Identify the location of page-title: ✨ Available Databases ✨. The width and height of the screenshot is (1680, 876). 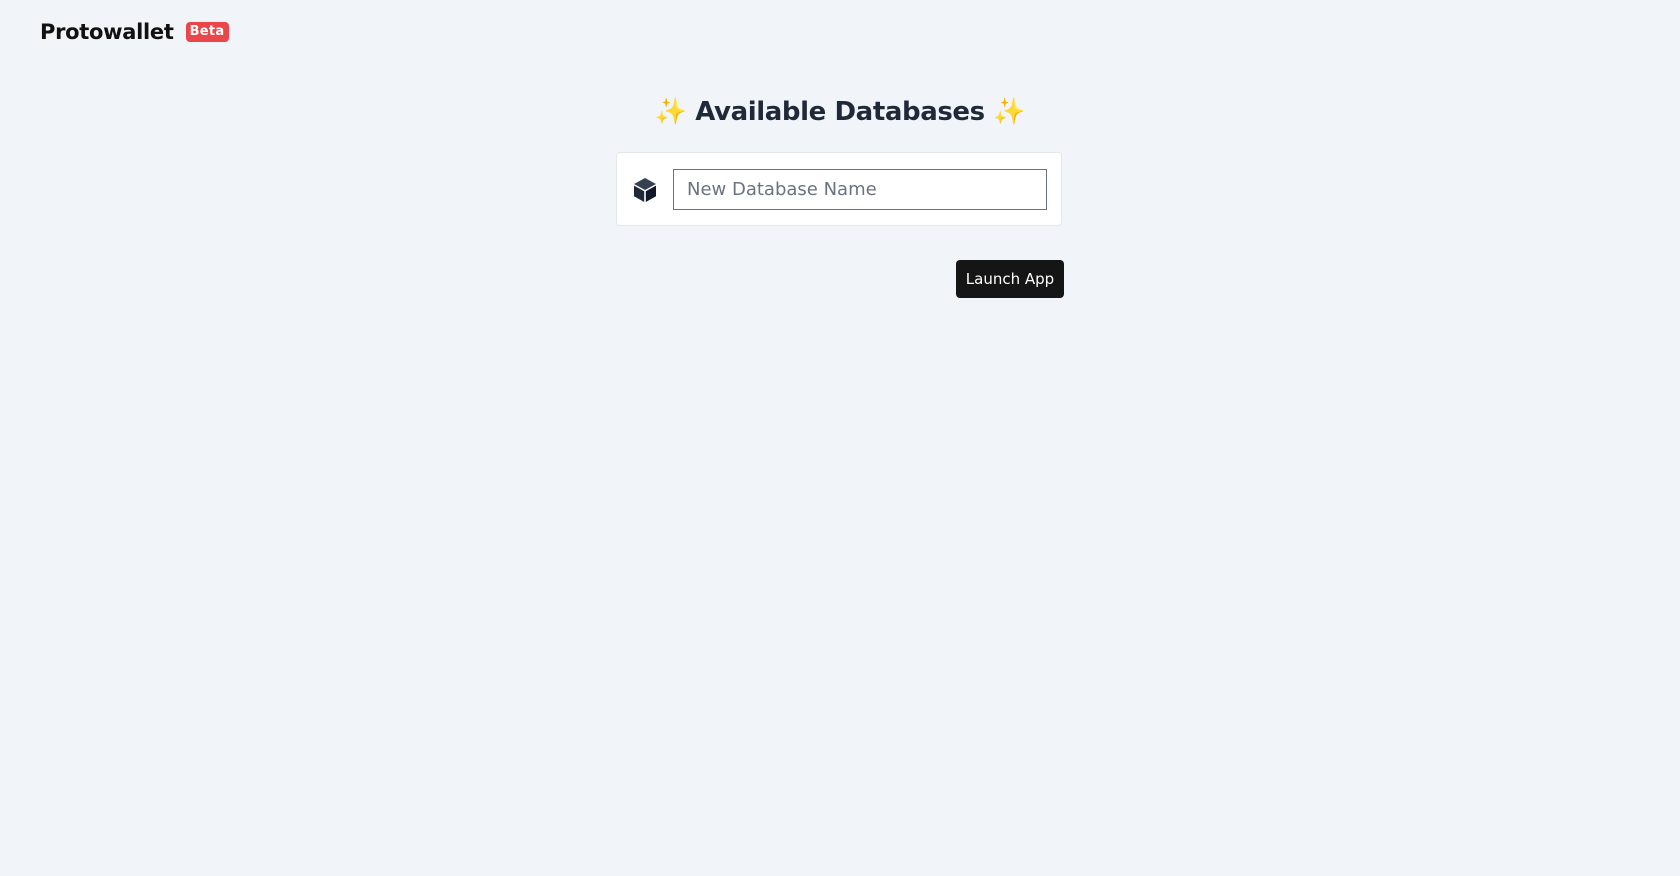
(840, 112).